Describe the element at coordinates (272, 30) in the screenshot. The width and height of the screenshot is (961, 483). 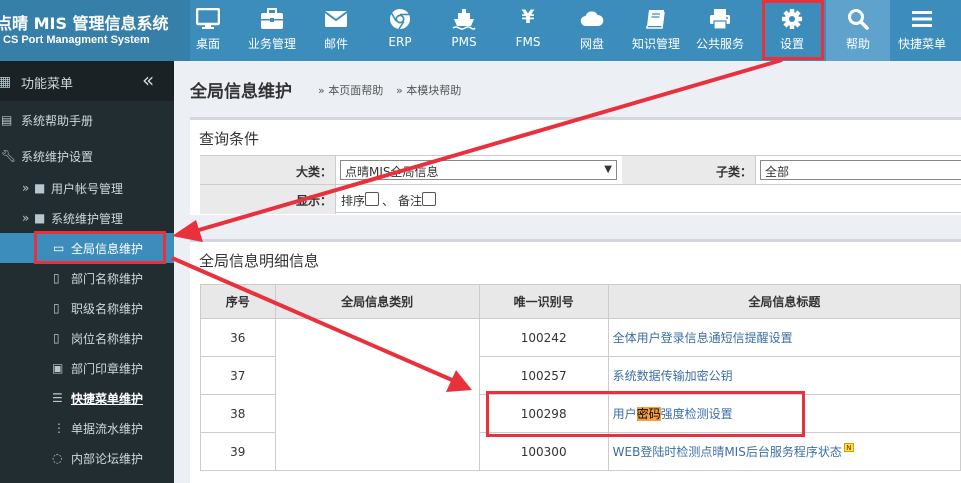
I see `nav-business: 业务管理` at that location.